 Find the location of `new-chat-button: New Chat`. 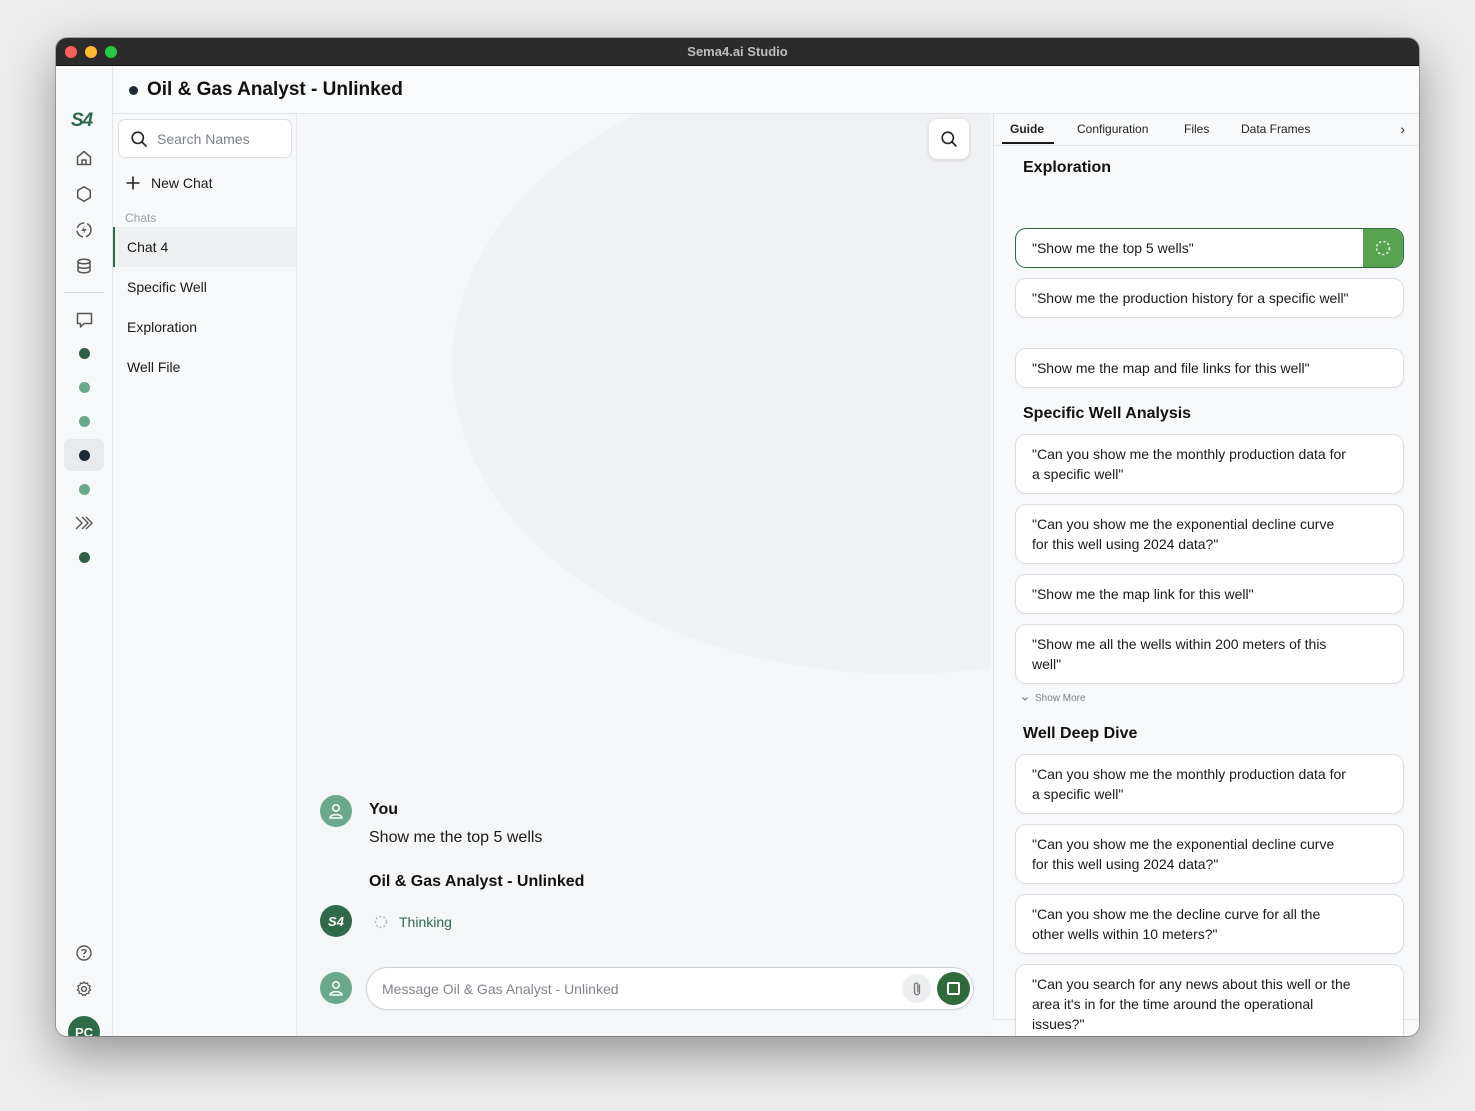

new-chat-button: New Chat is located at coordinates (168, 183).